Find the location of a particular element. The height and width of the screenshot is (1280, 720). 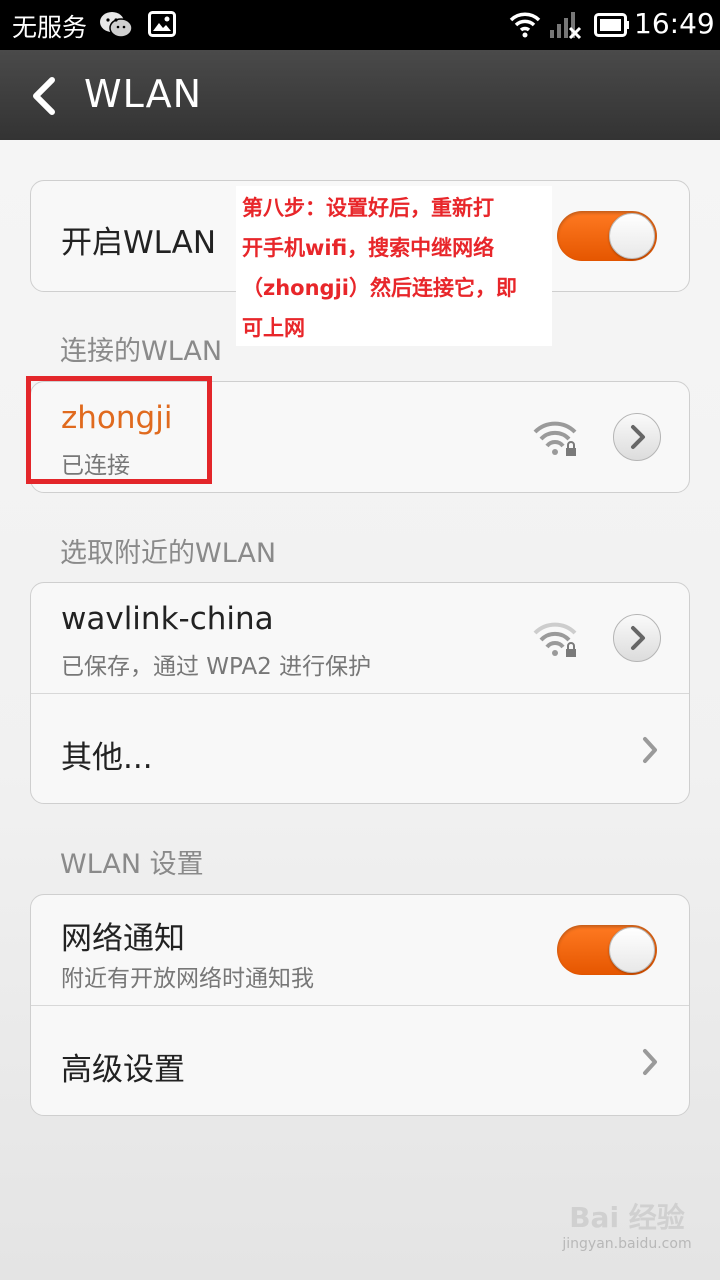

connected-section-label: 连接的WLAN is located at coordinates (141, 351).